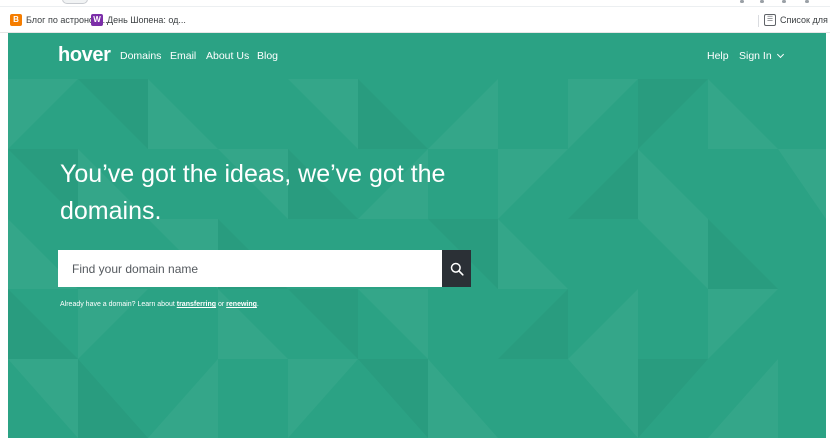 This screenshot has height=438, width=830. Describe the element at coordinates (97, 20) in the screenshot. I see `site-w-icon: W` at that location.